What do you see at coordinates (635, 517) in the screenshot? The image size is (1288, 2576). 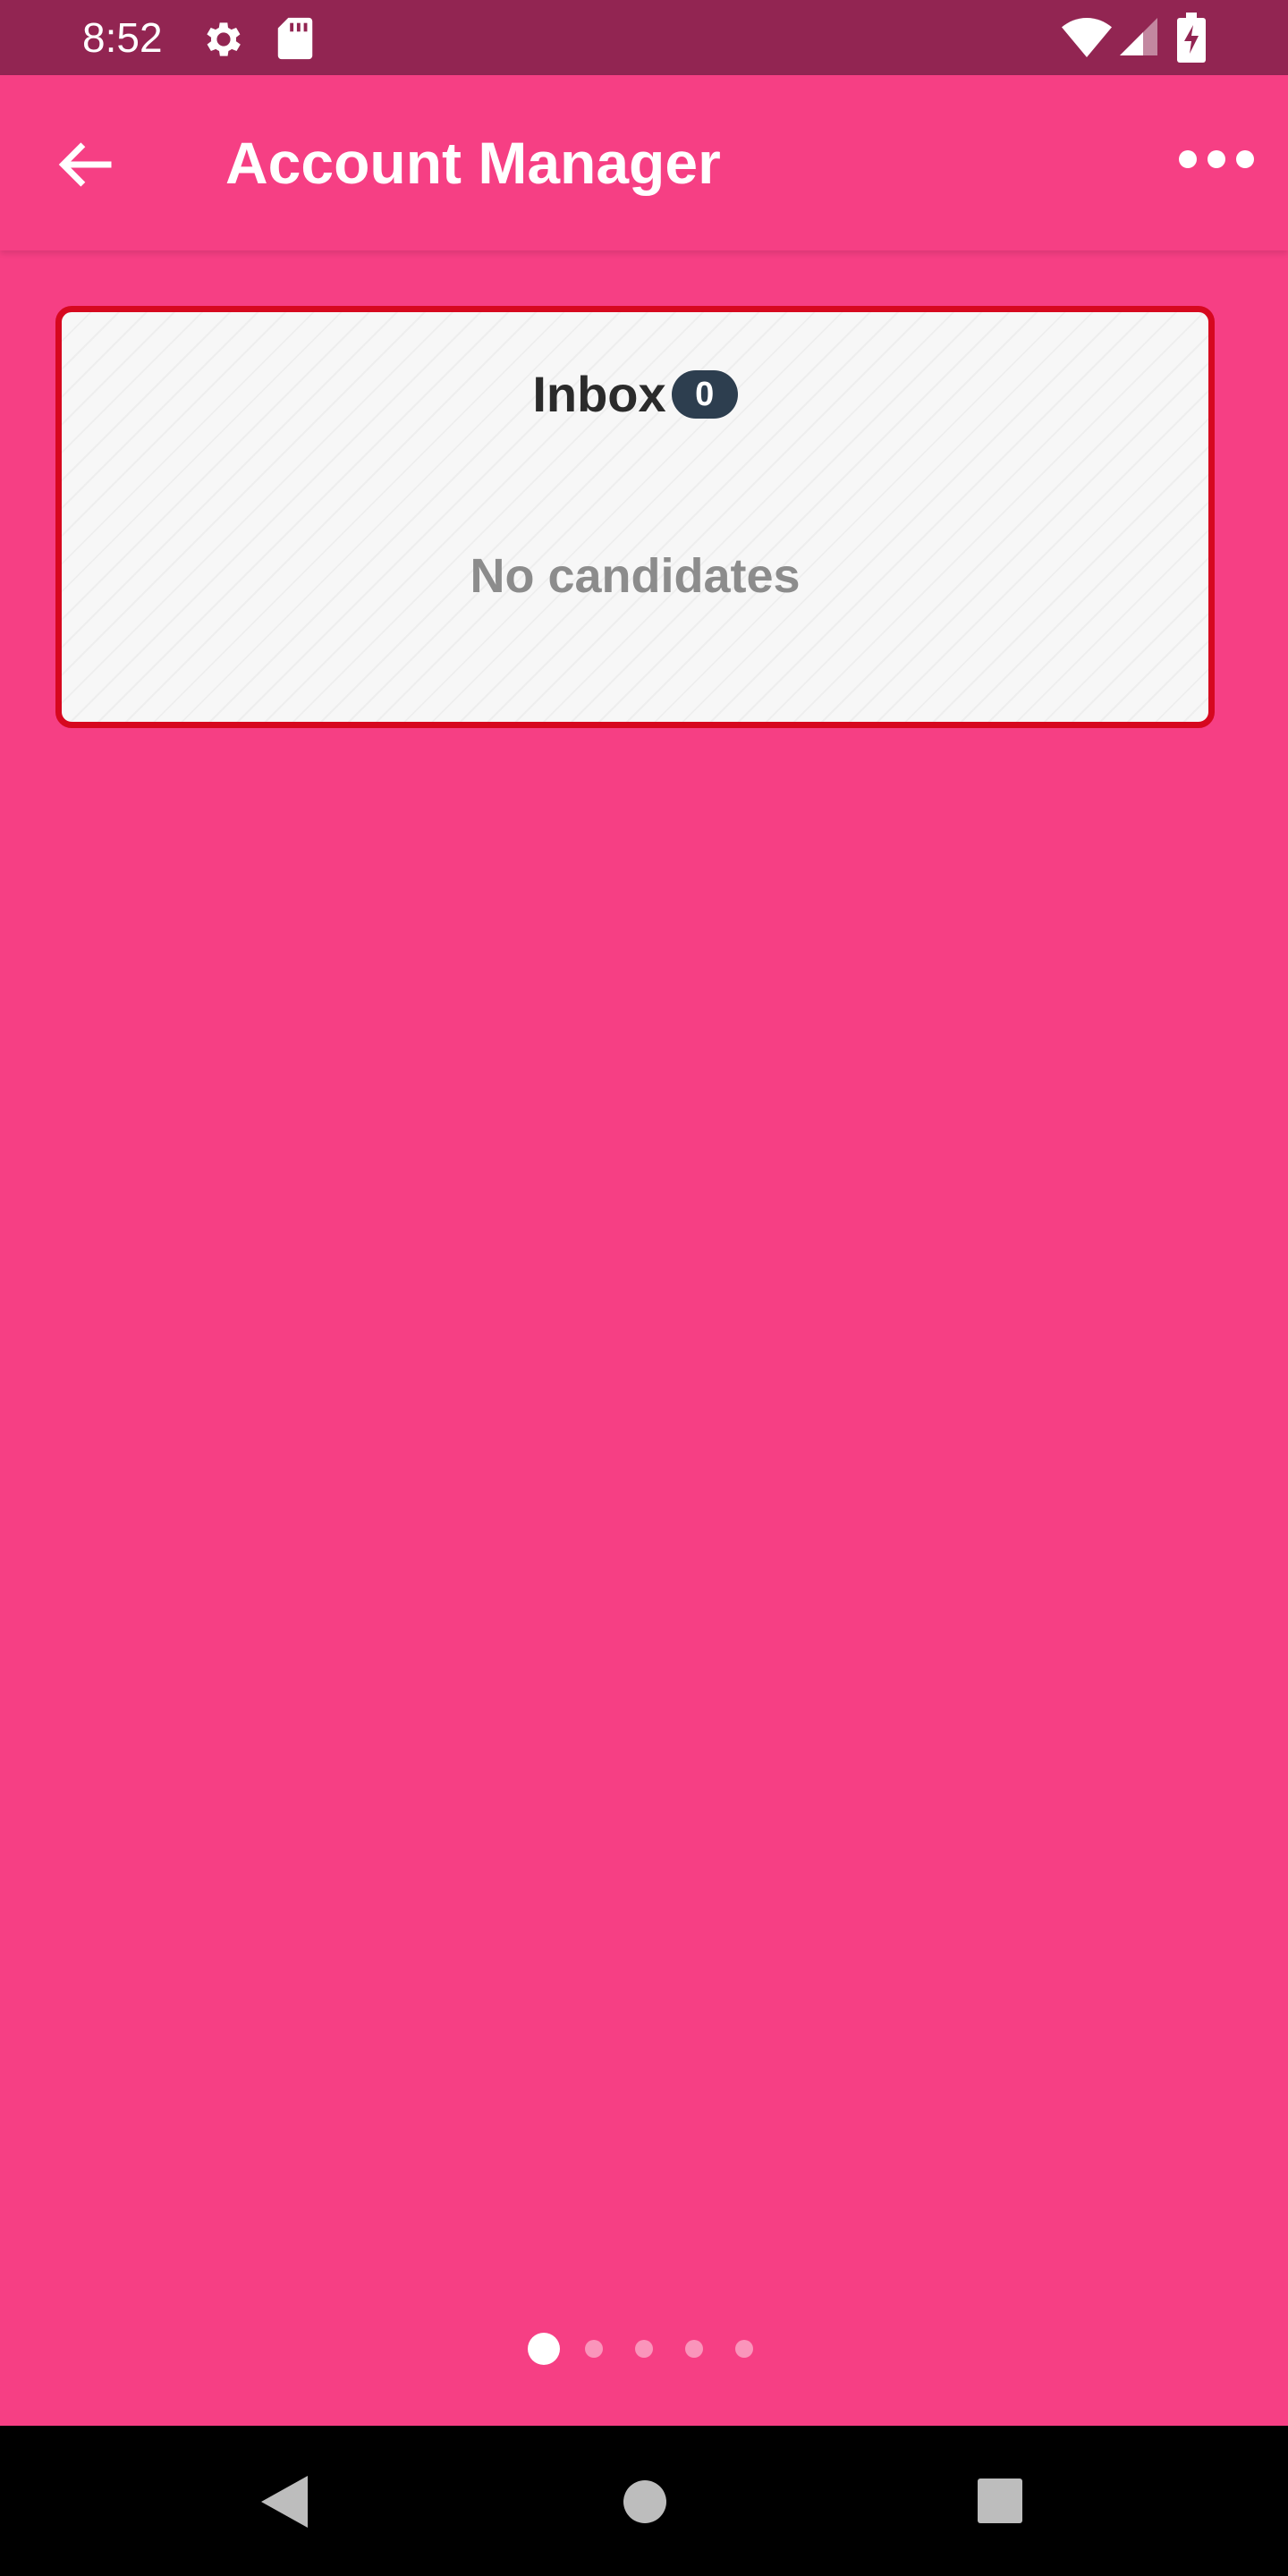 I see `inbox-card: Inbox 0 No candidates` at bounding box center [635, 517].